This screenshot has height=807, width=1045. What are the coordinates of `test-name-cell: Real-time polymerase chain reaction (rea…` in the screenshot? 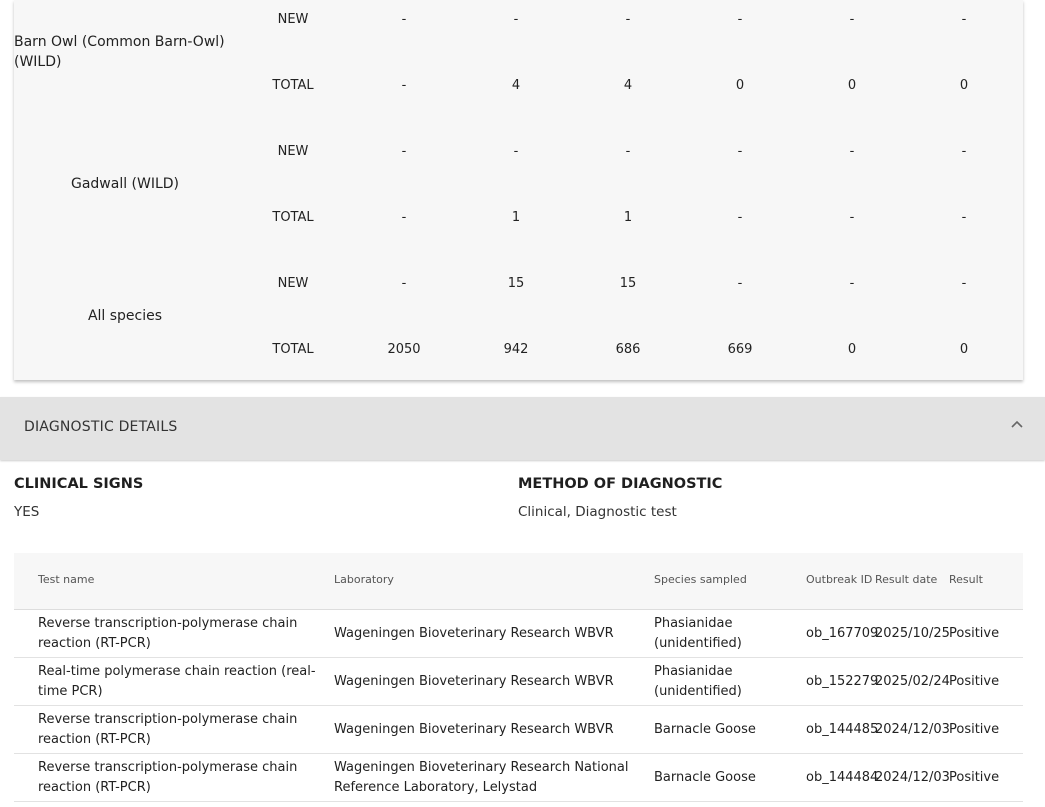 It's located at (177, 681).